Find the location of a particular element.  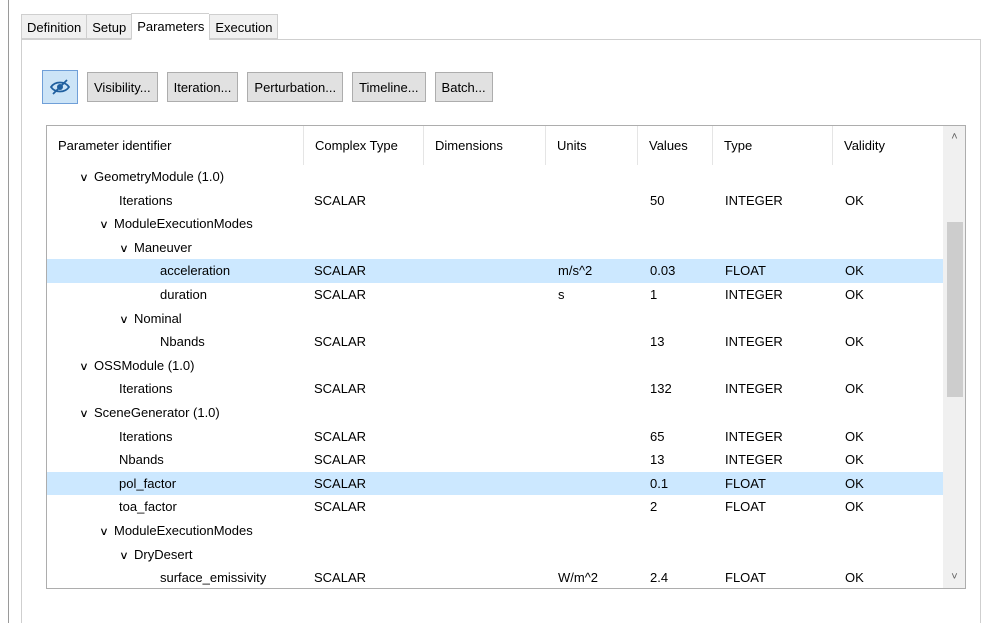

cell-units: s is located at coordinates (561, 294).